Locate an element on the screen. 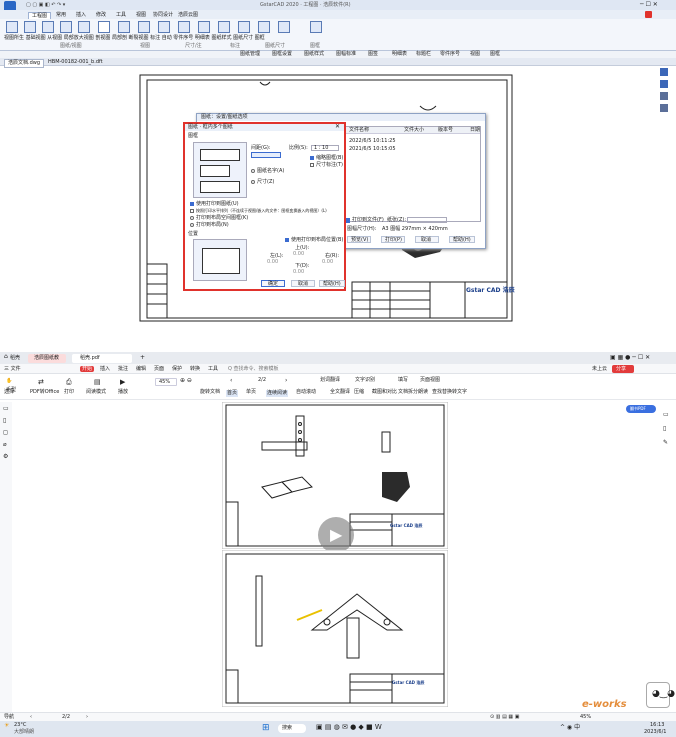 This screenshot has width=676, height=737. pos-up-value: 0.00 is located at coordinates (298, 254).